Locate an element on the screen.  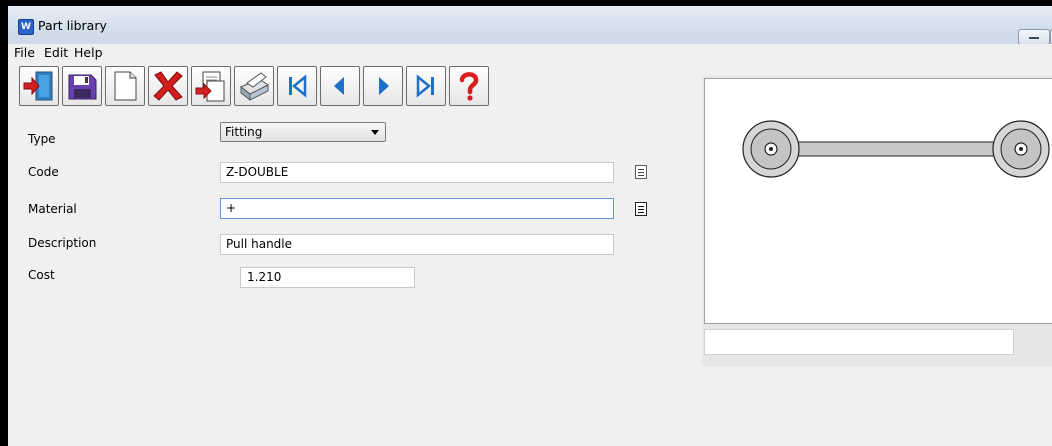
description-field: Pull handle is located at coordinates (417, 244).